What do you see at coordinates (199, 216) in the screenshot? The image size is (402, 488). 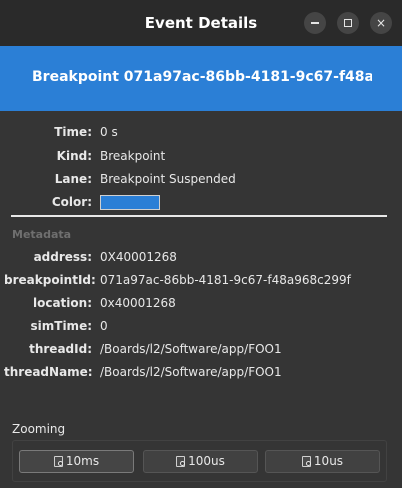 I see `section-divider` at bounding box center [199, 216].